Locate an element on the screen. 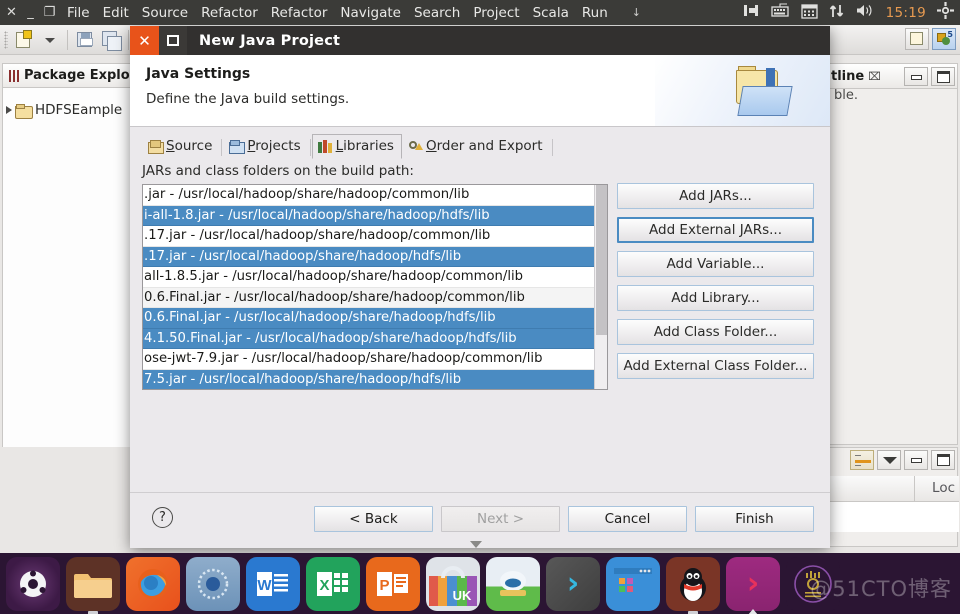 The image size is (960, 614). save-all-icon is located at coordinates (111, 40).